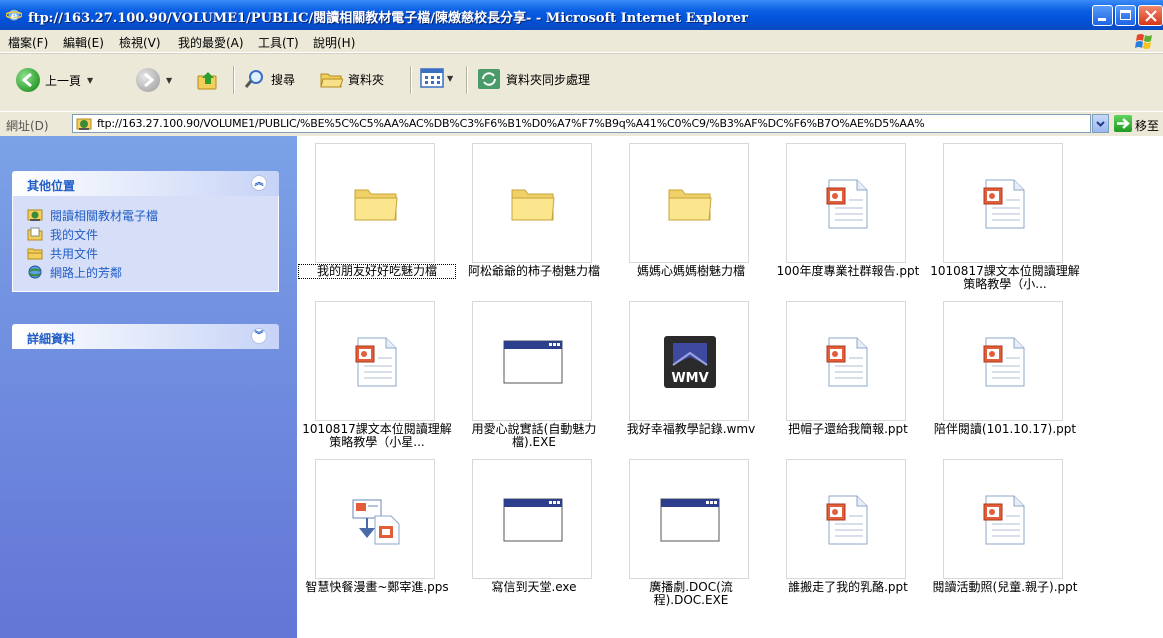 The image size is (1163, 638). What do you see at coordinates (145, 183) in the screenshot?
I see `other-places-header: 其他位置 ︽` at bounding box center [145, 183].